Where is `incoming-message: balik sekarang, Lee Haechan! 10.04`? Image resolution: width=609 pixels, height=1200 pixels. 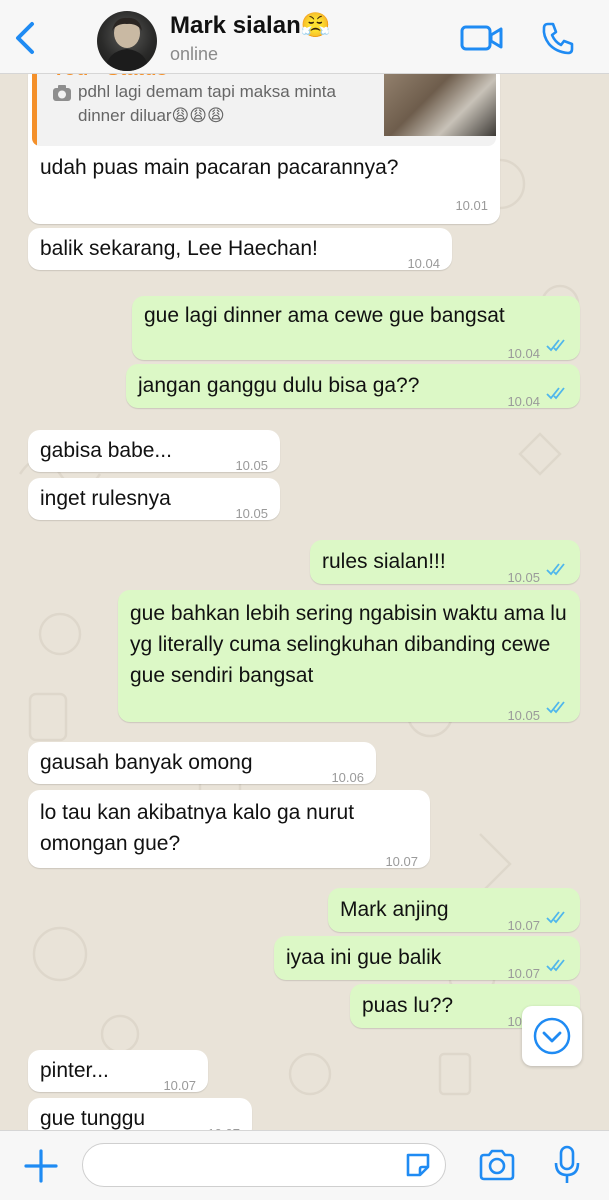 incoming-message: balik sekarang, Lee Haechan! 10.04 is located at coordinates (240, 249).